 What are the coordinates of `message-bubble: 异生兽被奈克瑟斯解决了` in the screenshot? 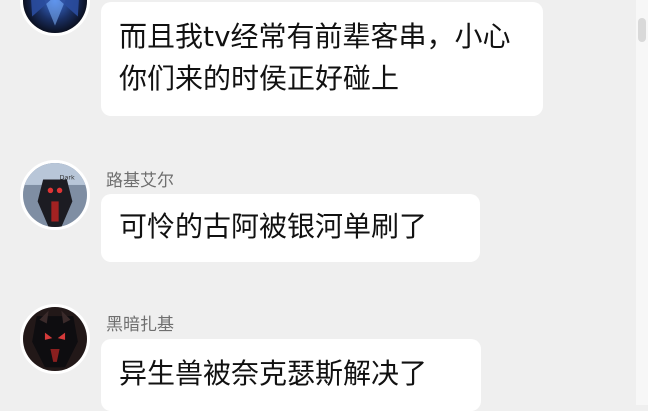 It's located at (291, 375).